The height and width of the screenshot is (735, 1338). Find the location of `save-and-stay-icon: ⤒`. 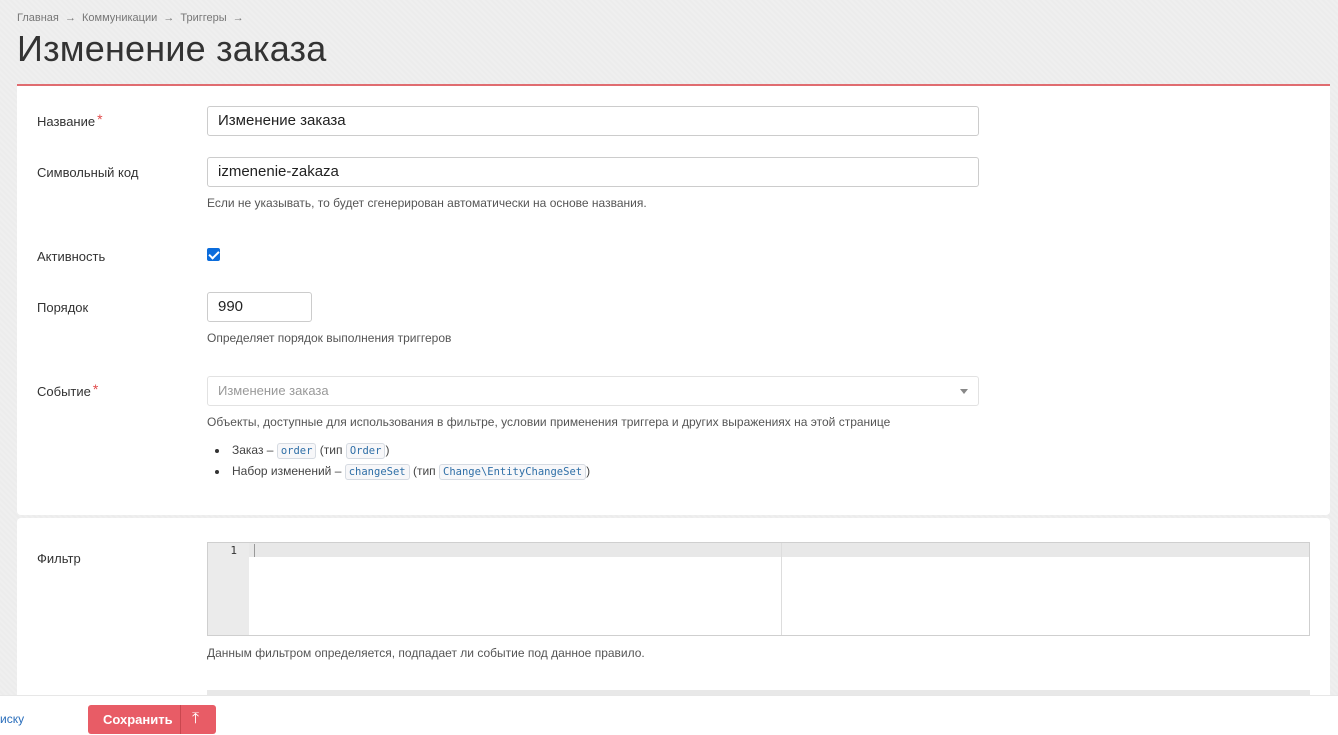

save-and-stay-icon: ⤒ is located at coordinates (195, 719).